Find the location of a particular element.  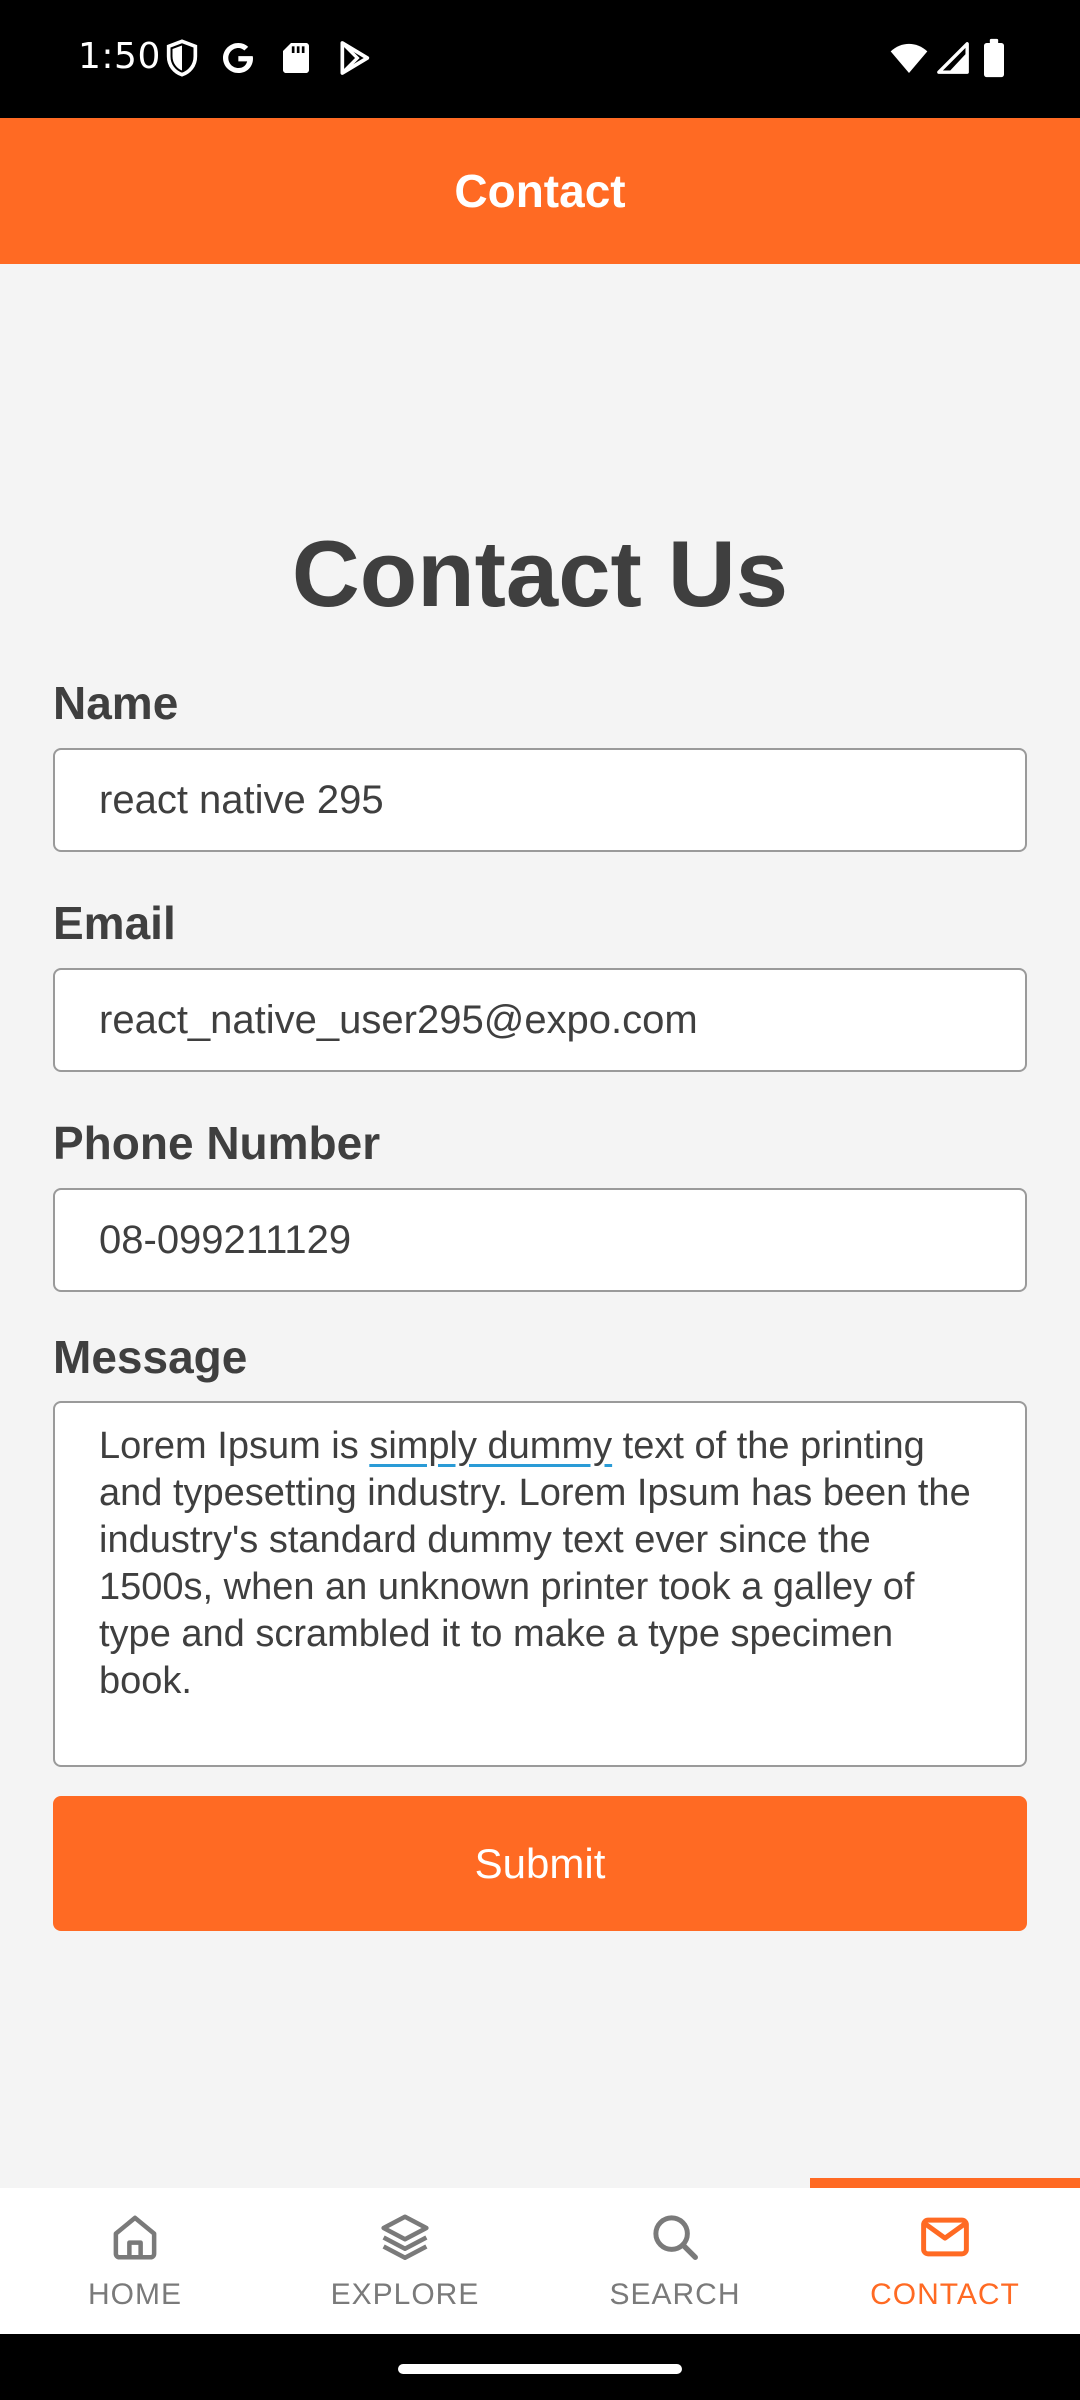

name-input: react native 295 is located at coordinates (540, 800).